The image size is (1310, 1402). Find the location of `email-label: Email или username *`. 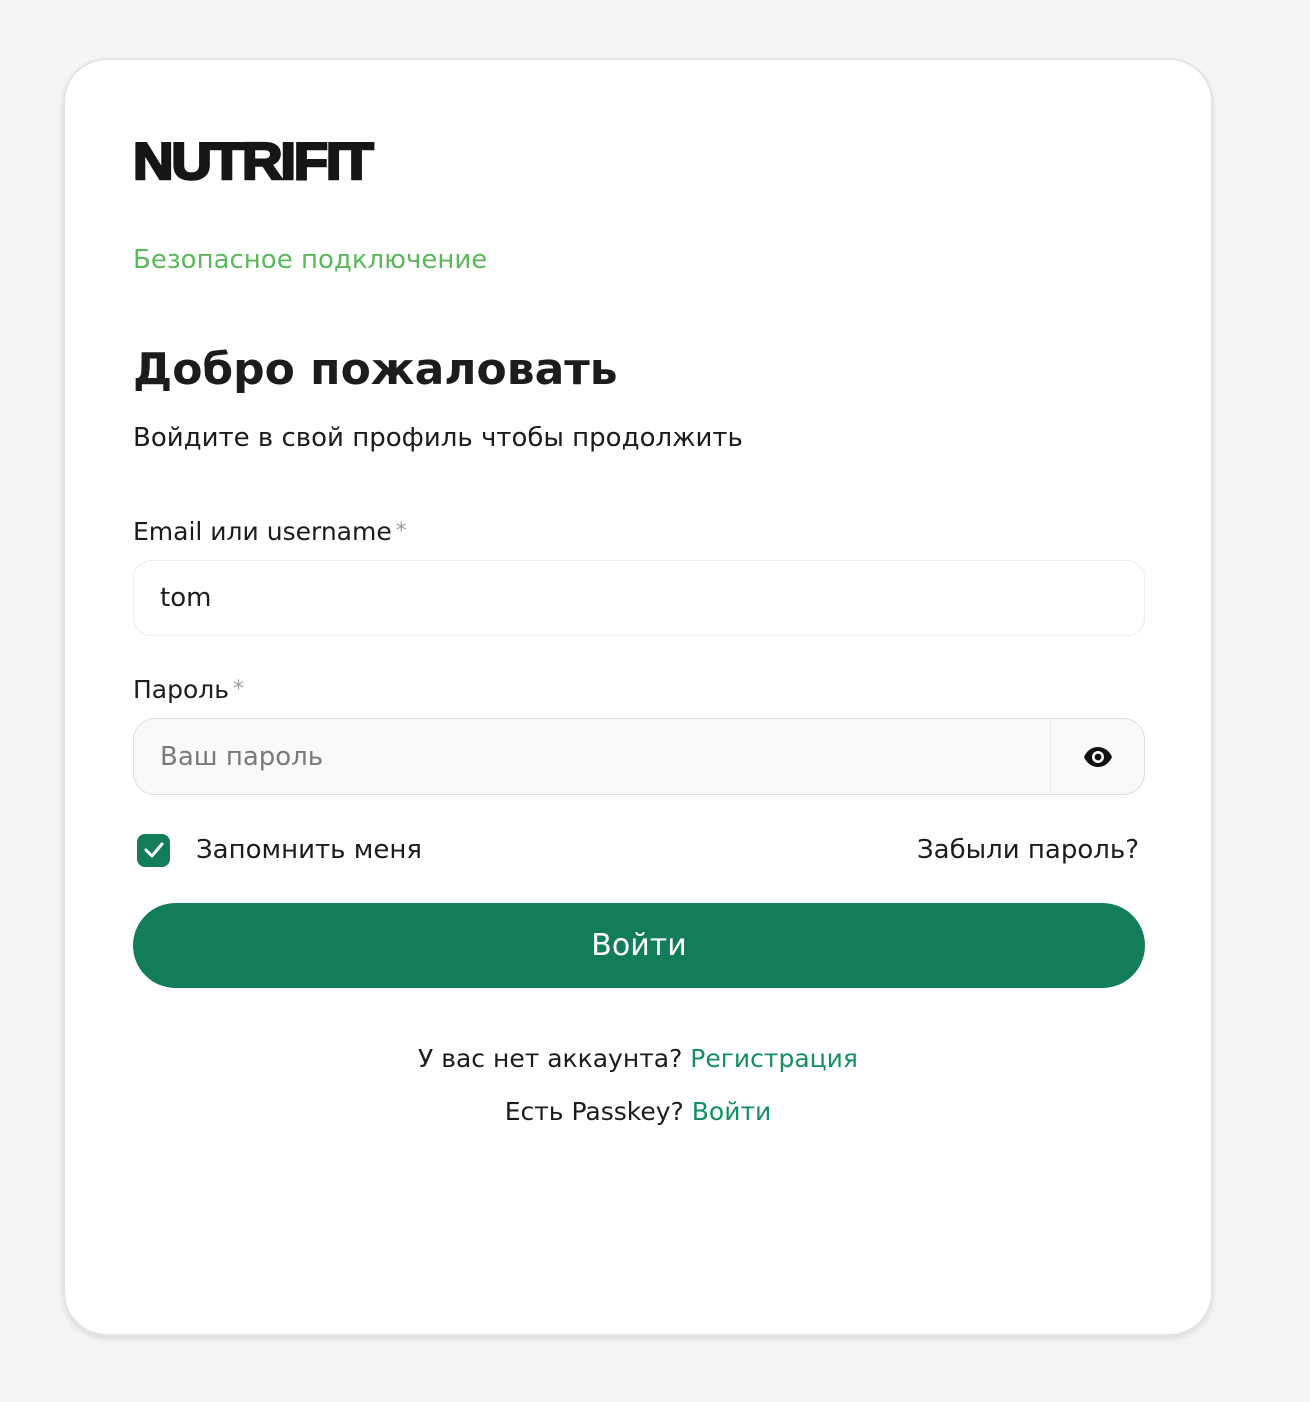

email-label: Email или username * is located at coordinates (270, 532).